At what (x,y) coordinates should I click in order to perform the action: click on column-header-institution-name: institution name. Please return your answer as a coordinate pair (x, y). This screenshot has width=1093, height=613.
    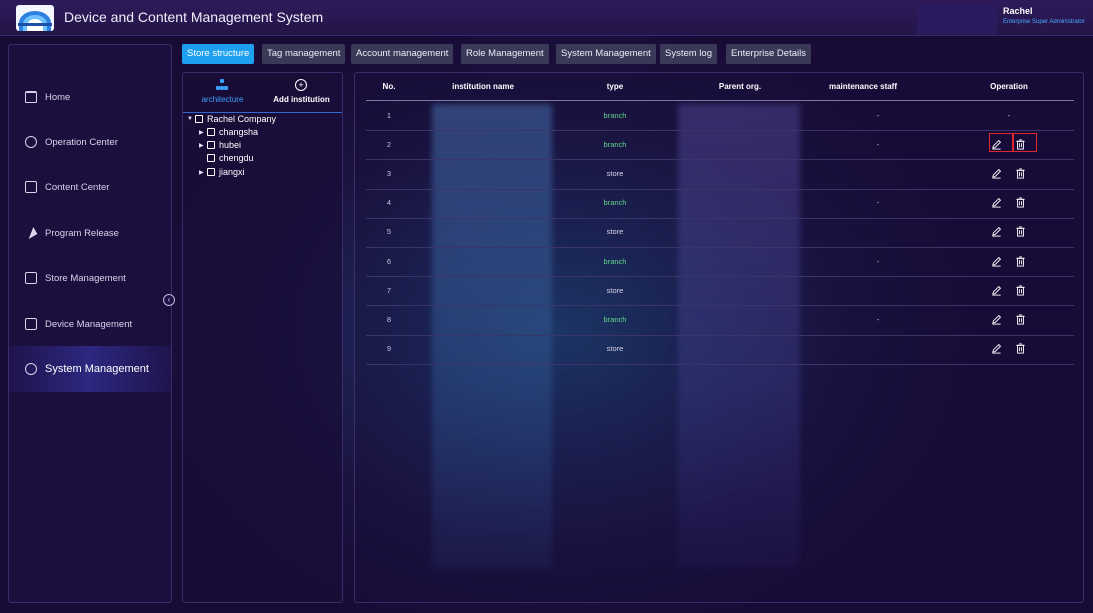
    Looking at the image, I should click on (483, 86).